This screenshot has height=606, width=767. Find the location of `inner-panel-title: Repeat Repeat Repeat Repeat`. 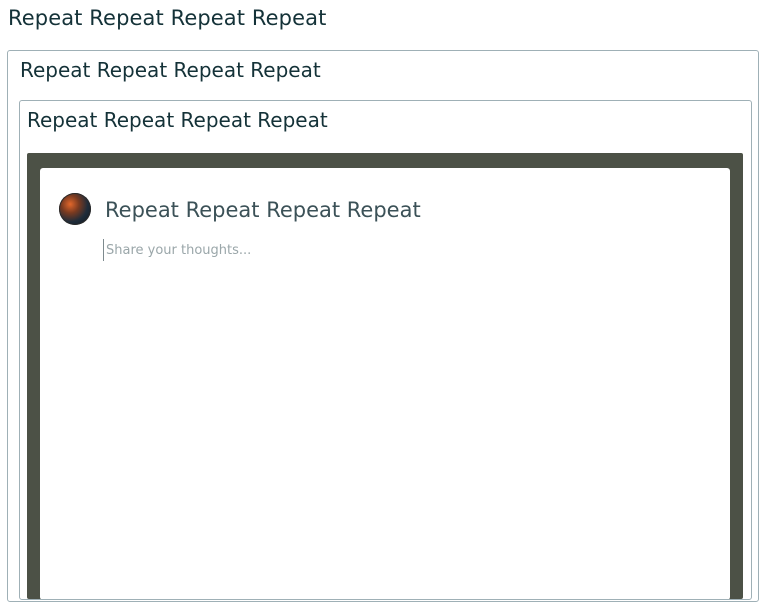

inner-panel-title: Repeat Repeat Repeat Repeat is located at coordinates (177, 120).